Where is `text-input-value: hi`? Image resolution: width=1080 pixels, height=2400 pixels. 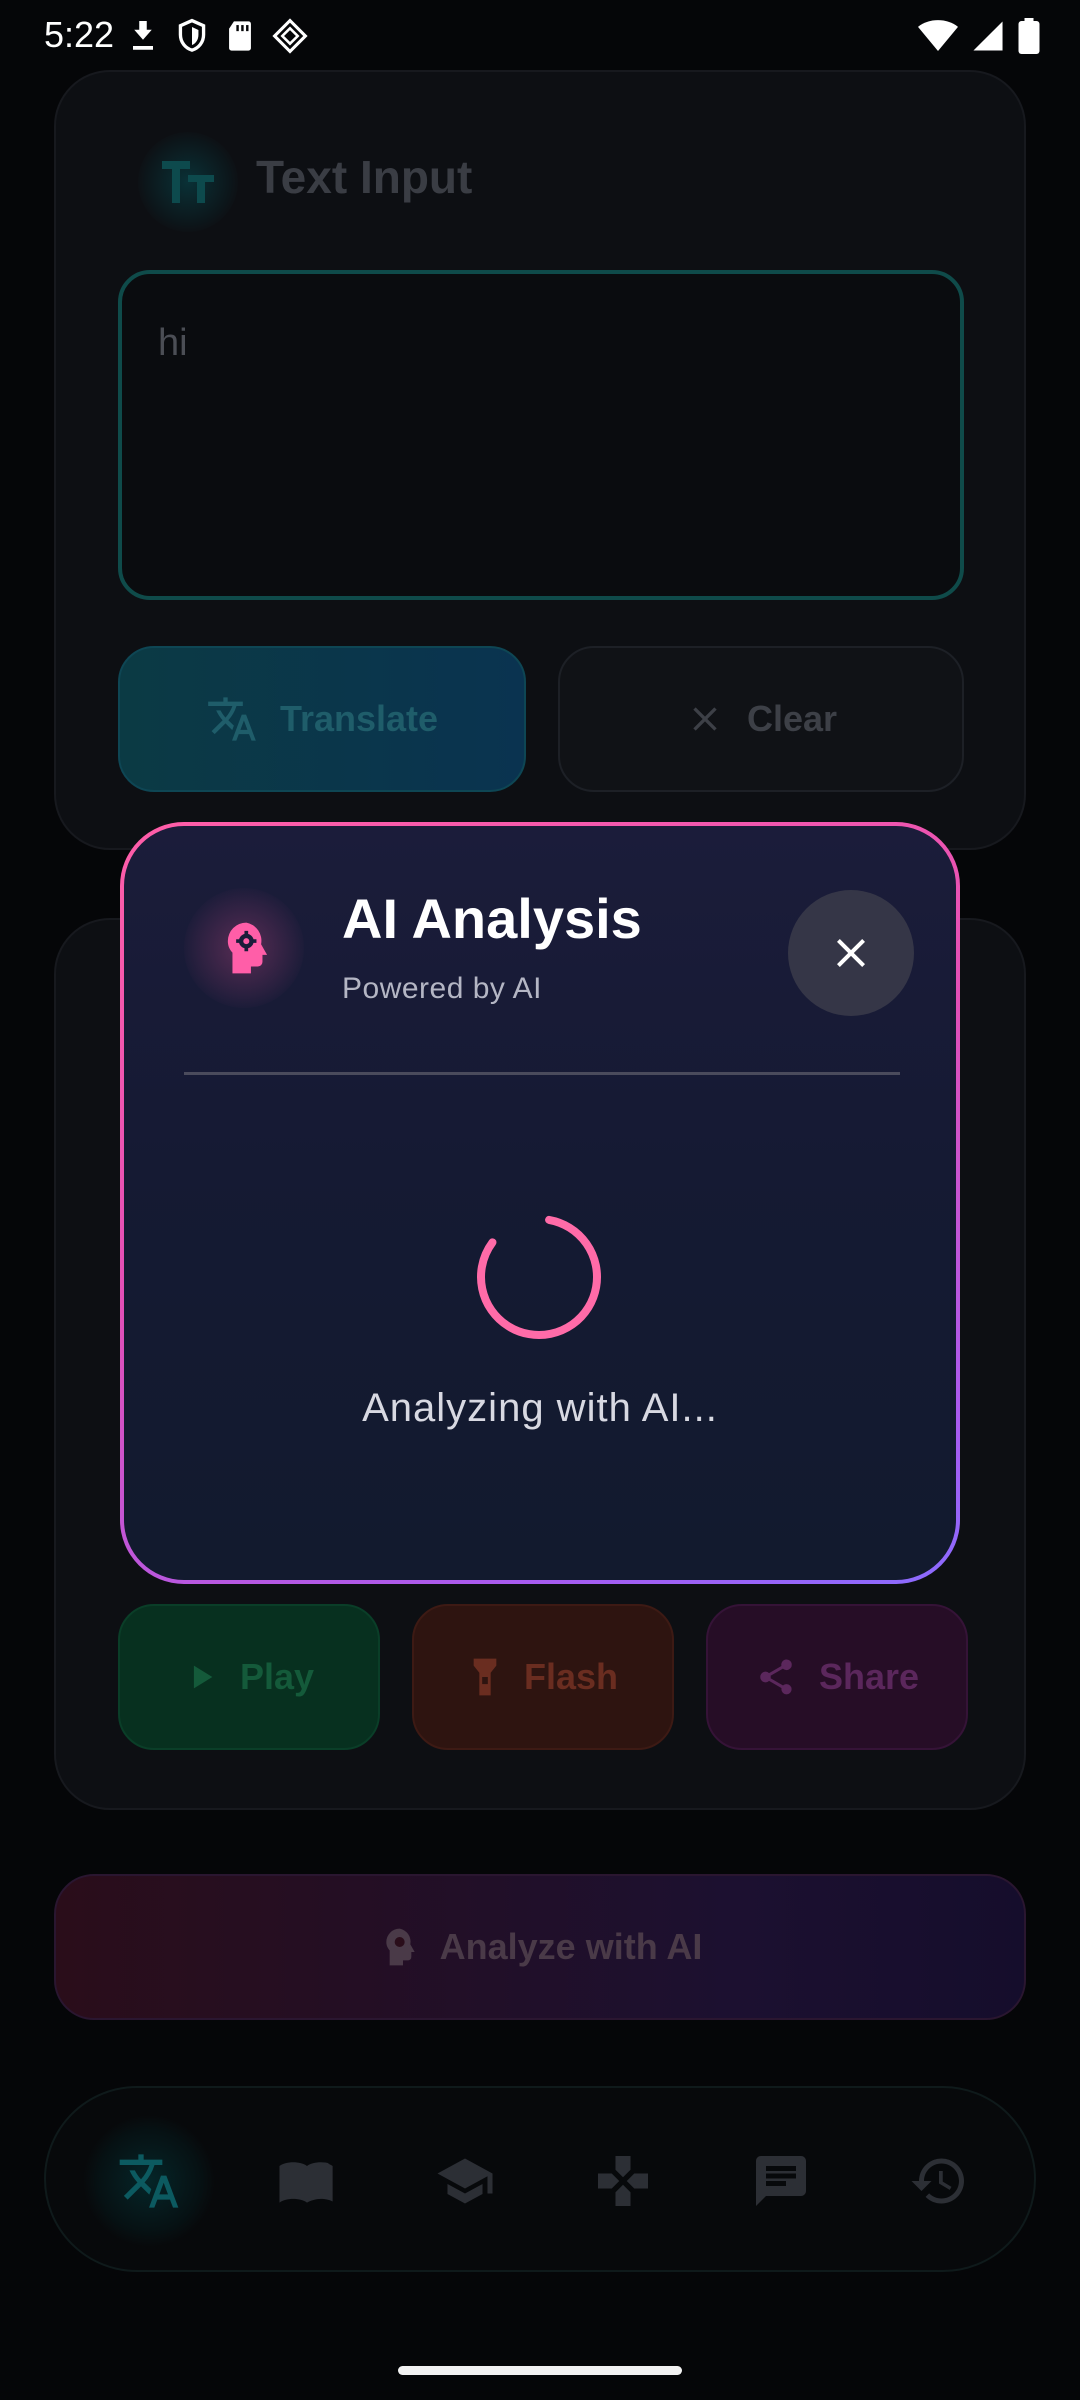
text-input-value: hi is located at coordinates (173, 343).